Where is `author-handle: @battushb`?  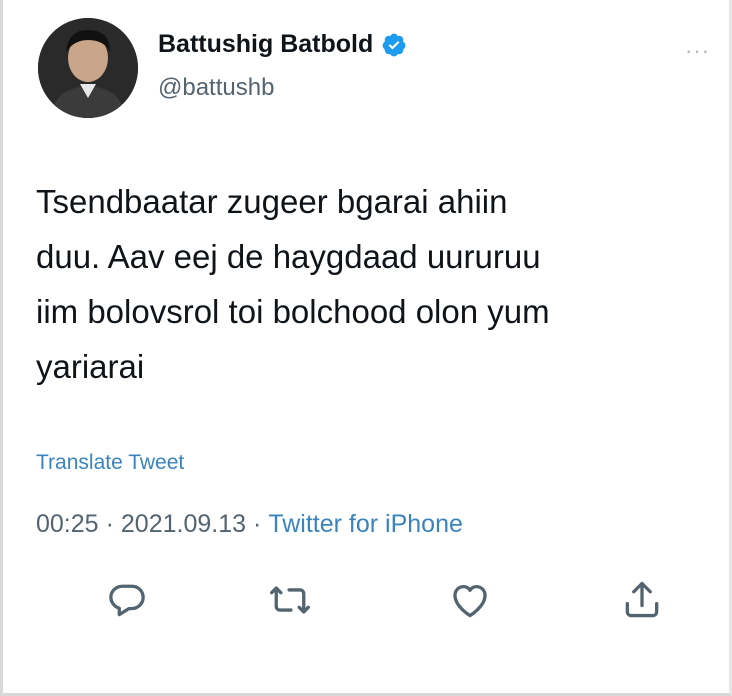
author-handle: @battushb is located at coordinates (216, 88).